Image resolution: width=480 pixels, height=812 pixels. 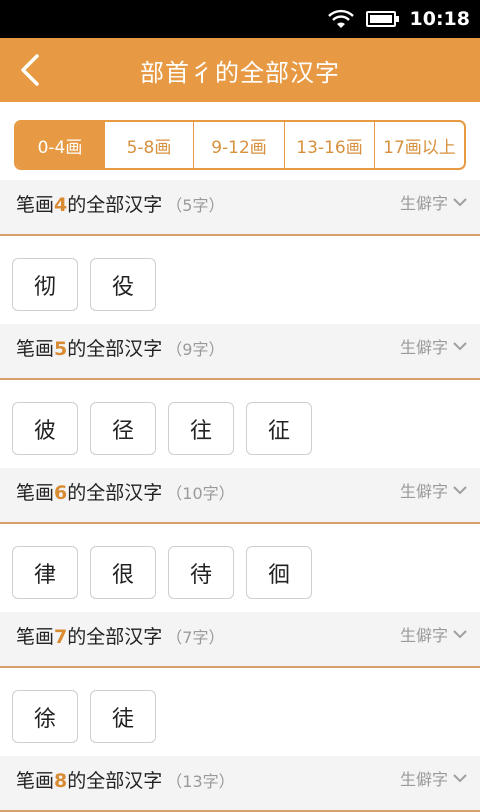 What do you see at coordinates (61, 637) in the screenshot?
I see `stroke-count: 7` at bounding box center [61, 637].